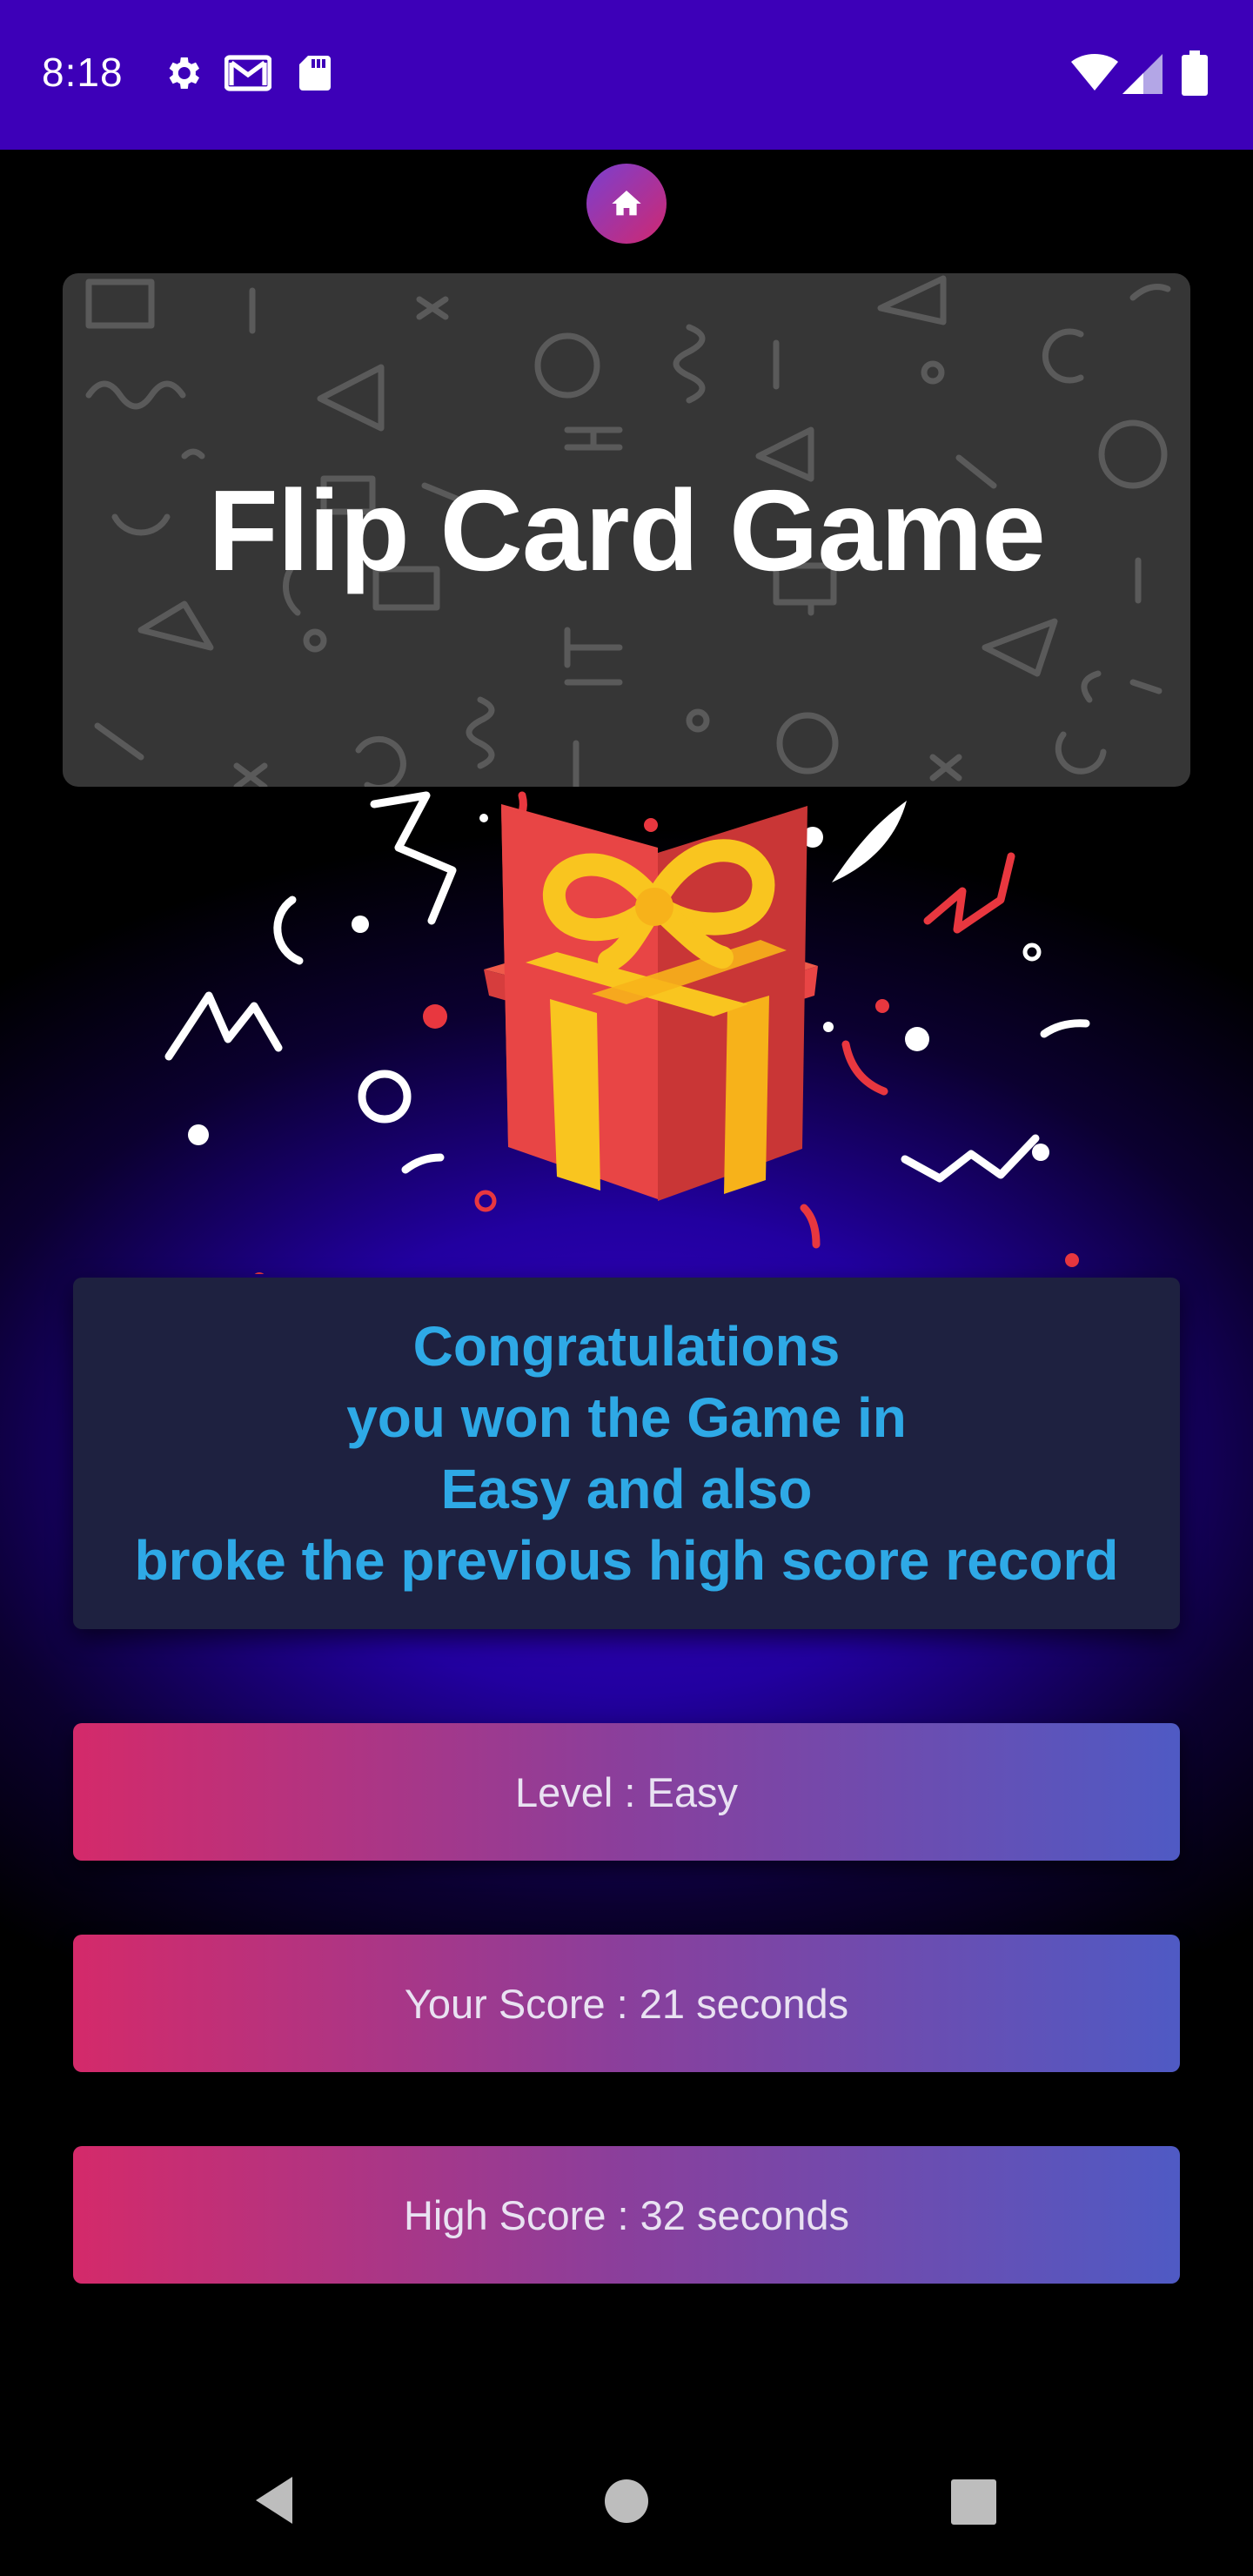  I want to click on high-score-label: High Score : 32 seconds, so click(626, 2214).